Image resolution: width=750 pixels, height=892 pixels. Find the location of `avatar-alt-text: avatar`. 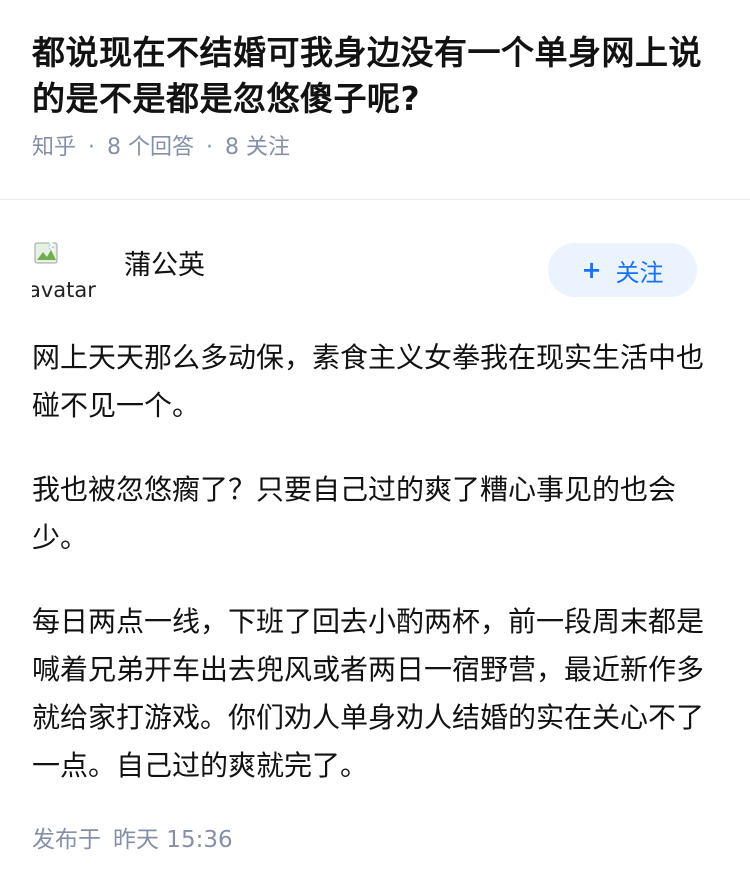

avatar-alt-text: avatar is located at coordinates (64, 290).